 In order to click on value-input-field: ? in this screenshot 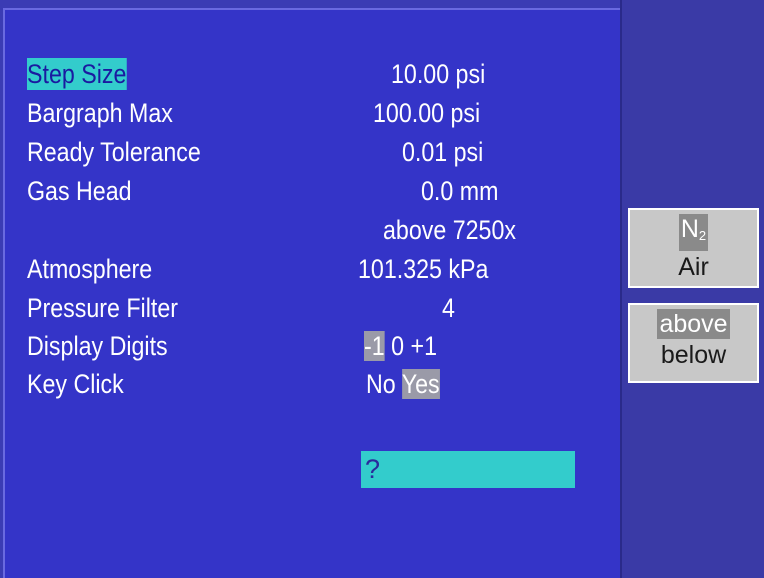, I will do `click(468, 469)`.